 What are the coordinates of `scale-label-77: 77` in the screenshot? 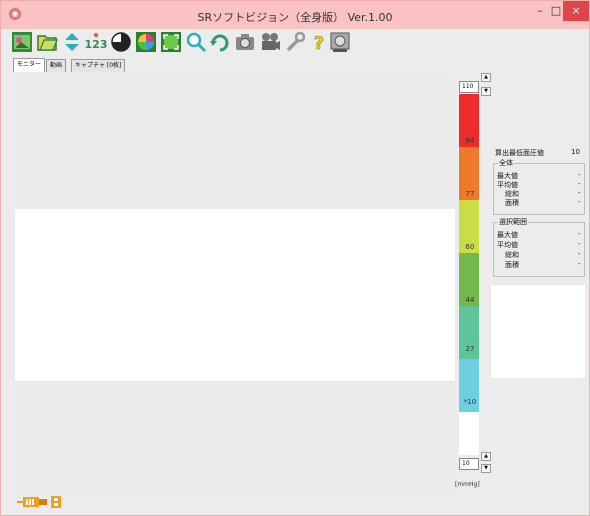 It's located at (470, 194).